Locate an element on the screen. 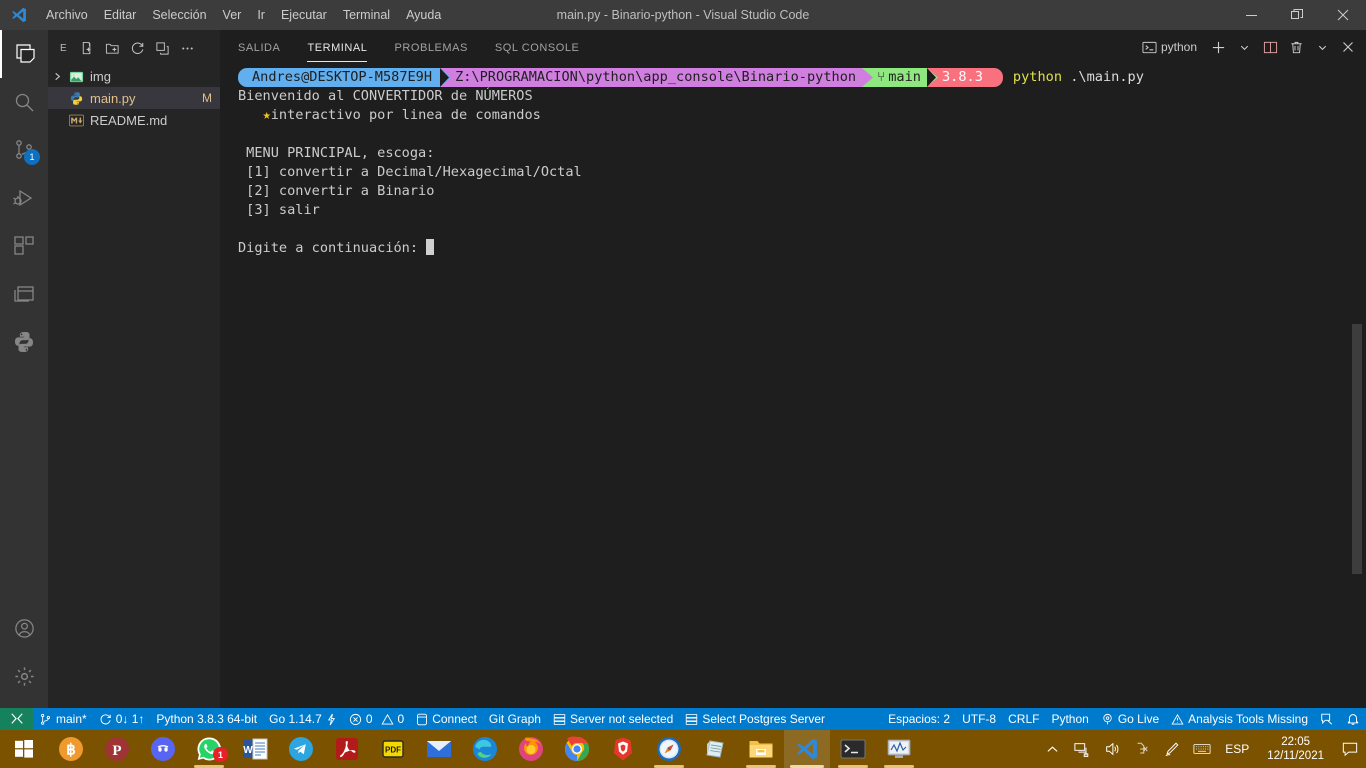 The image size is (1366, 768). taskbar-word: W is located at coordinates (255, 749).